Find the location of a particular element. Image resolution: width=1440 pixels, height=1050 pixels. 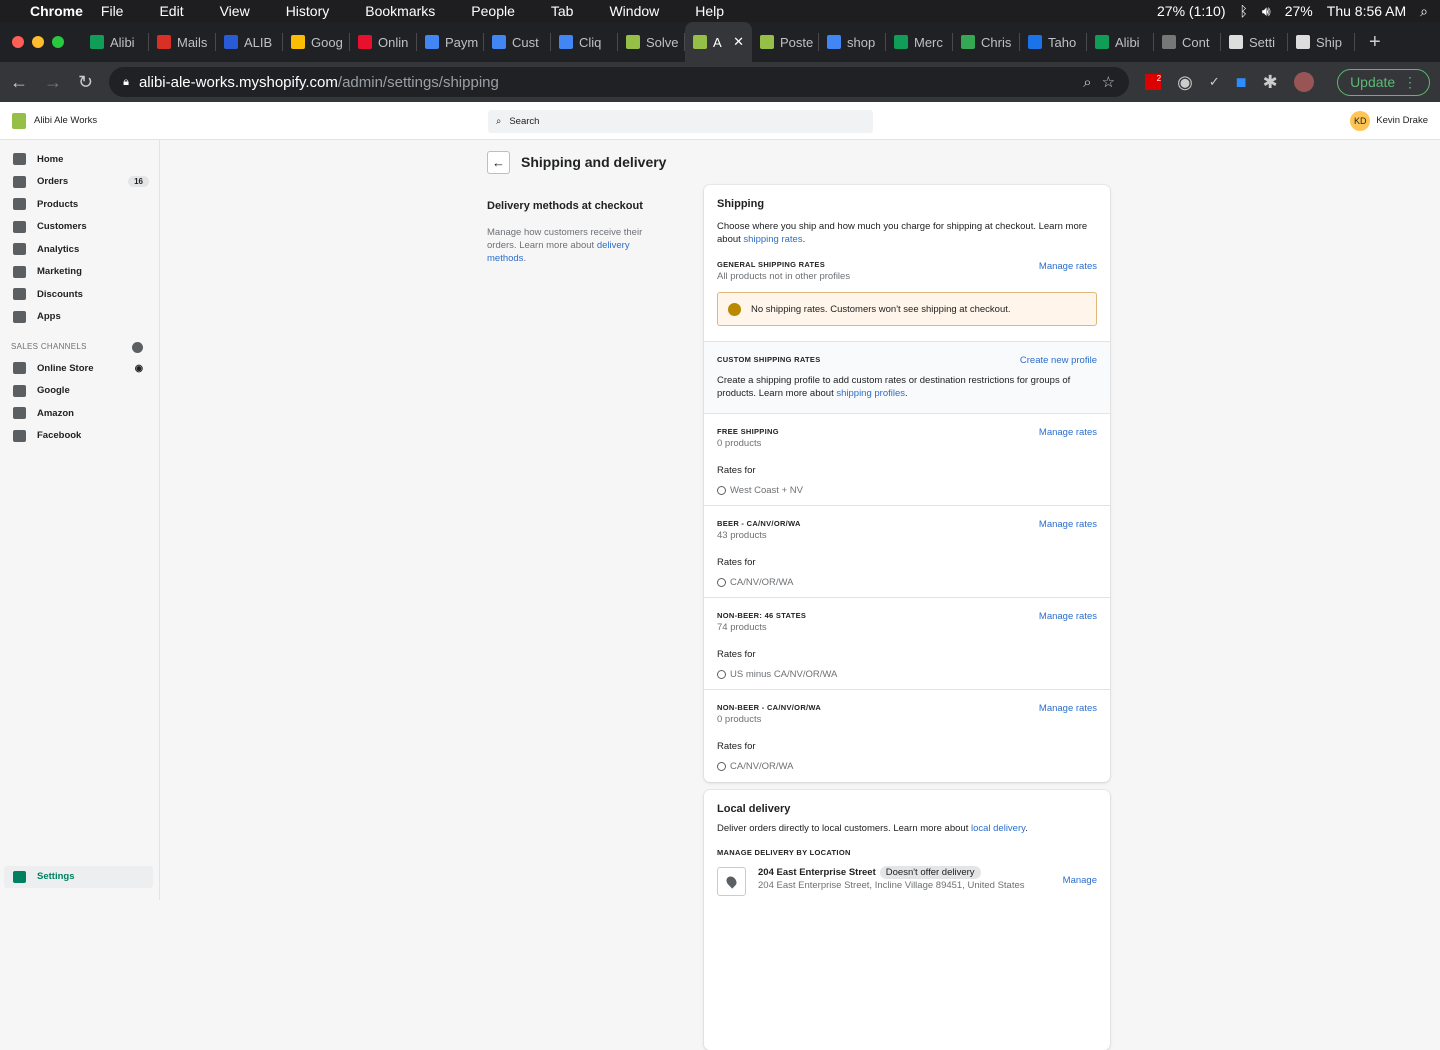

bookmark-star-icon: ☆ is located at coordinates (1108, 82).